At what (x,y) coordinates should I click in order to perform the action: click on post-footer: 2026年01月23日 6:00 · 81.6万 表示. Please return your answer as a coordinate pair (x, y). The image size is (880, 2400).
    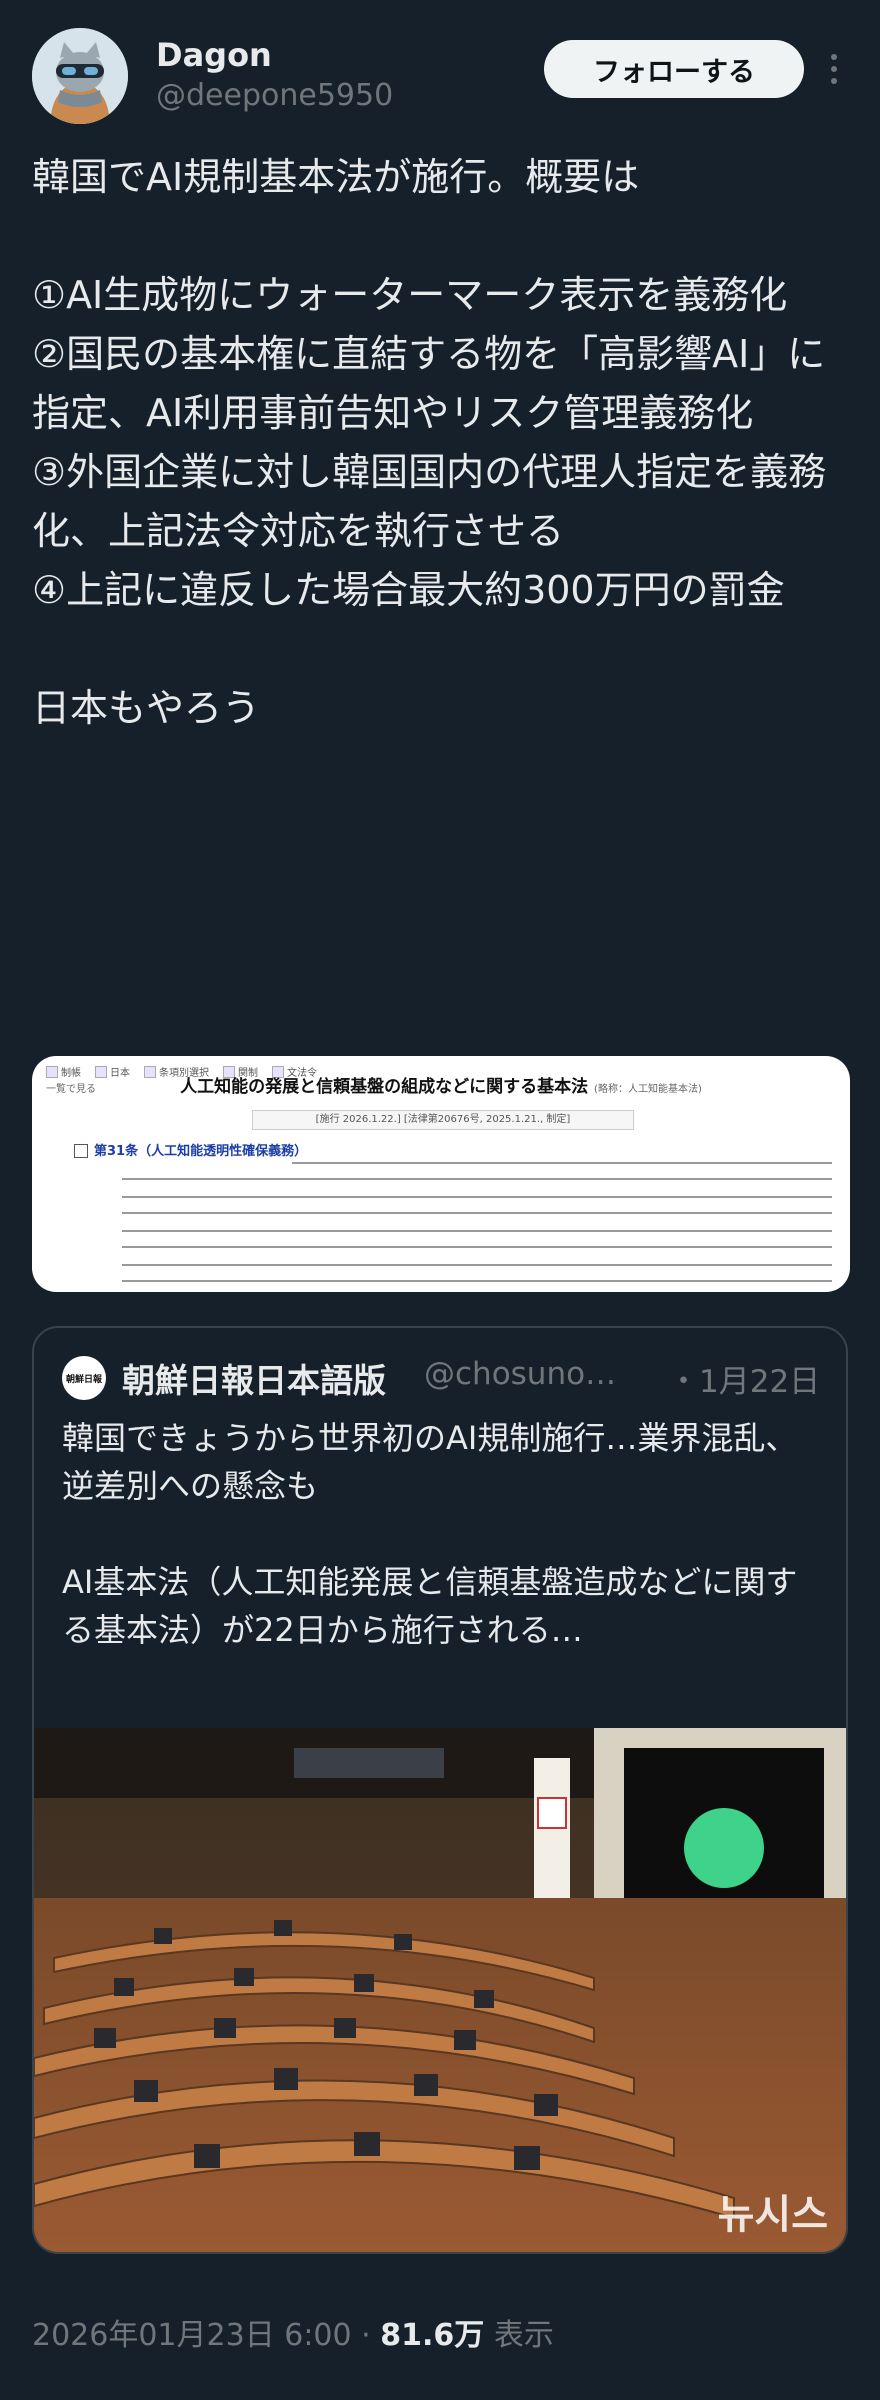
    Looking at the image, I should click on (293, 2332).